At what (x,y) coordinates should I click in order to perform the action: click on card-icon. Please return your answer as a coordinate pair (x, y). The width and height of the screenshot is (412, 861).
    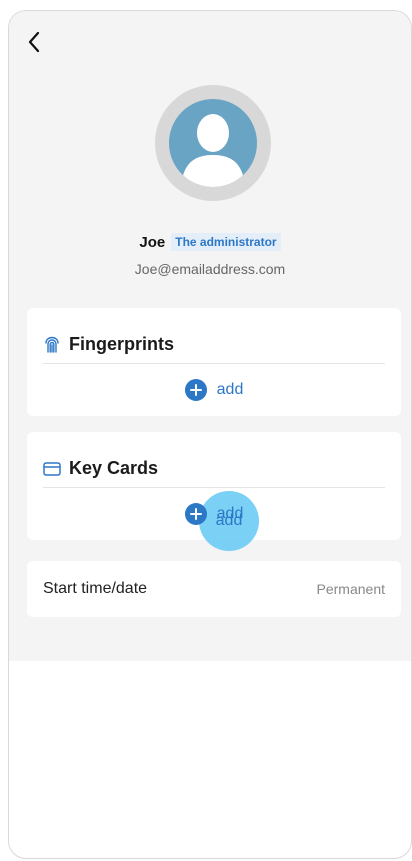
    Looking at the image, I should click on (52, 468).